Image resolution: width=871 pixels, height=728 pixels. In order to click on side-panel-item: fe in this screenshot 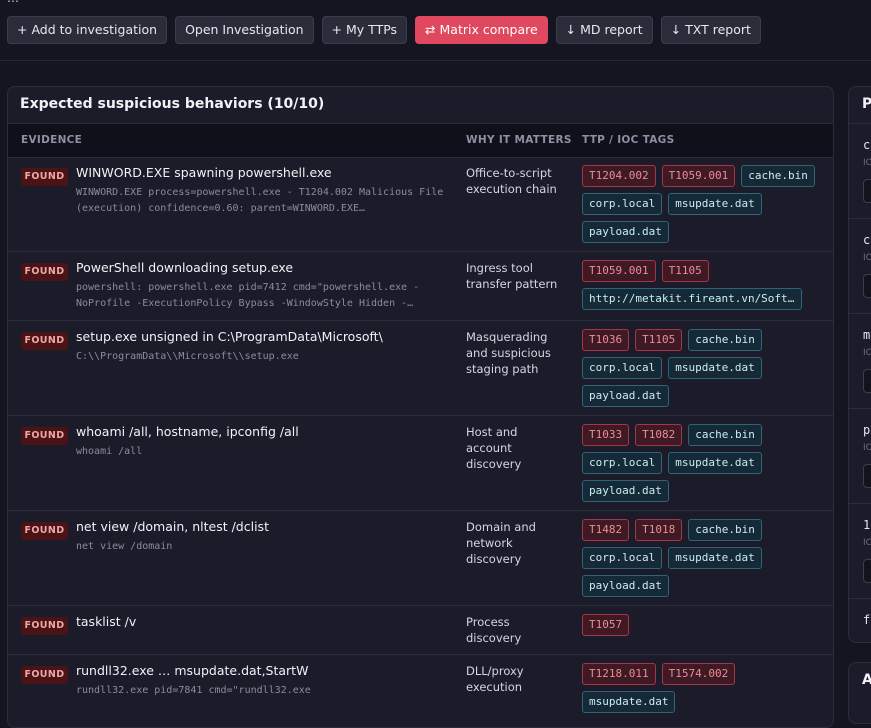, I will do `click(860, 620)`.